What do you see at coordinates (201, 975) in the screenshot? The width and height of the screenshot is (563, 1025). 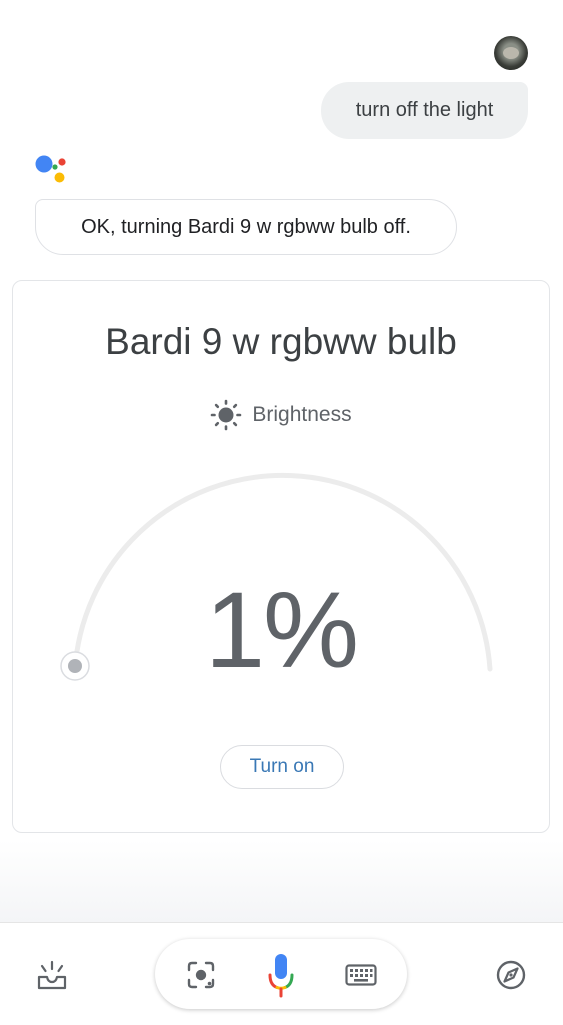 I see `lens-icon` at bounding box center [201, 975].